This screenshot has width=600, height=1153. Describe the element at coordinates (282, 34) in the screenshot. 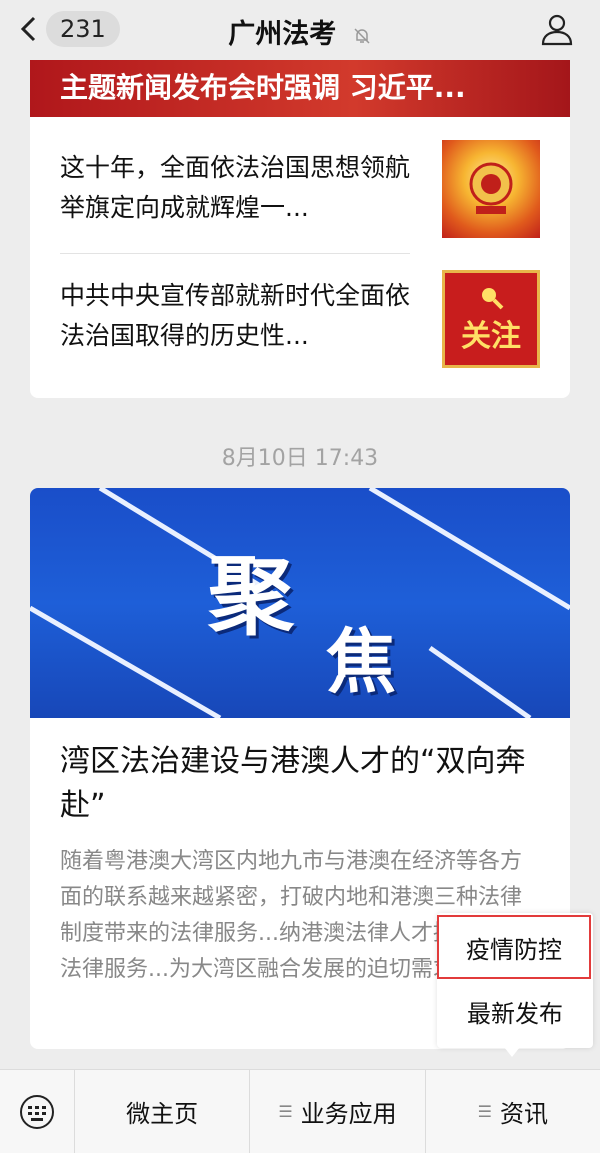

I see `page-title: 广州法考` at that location.